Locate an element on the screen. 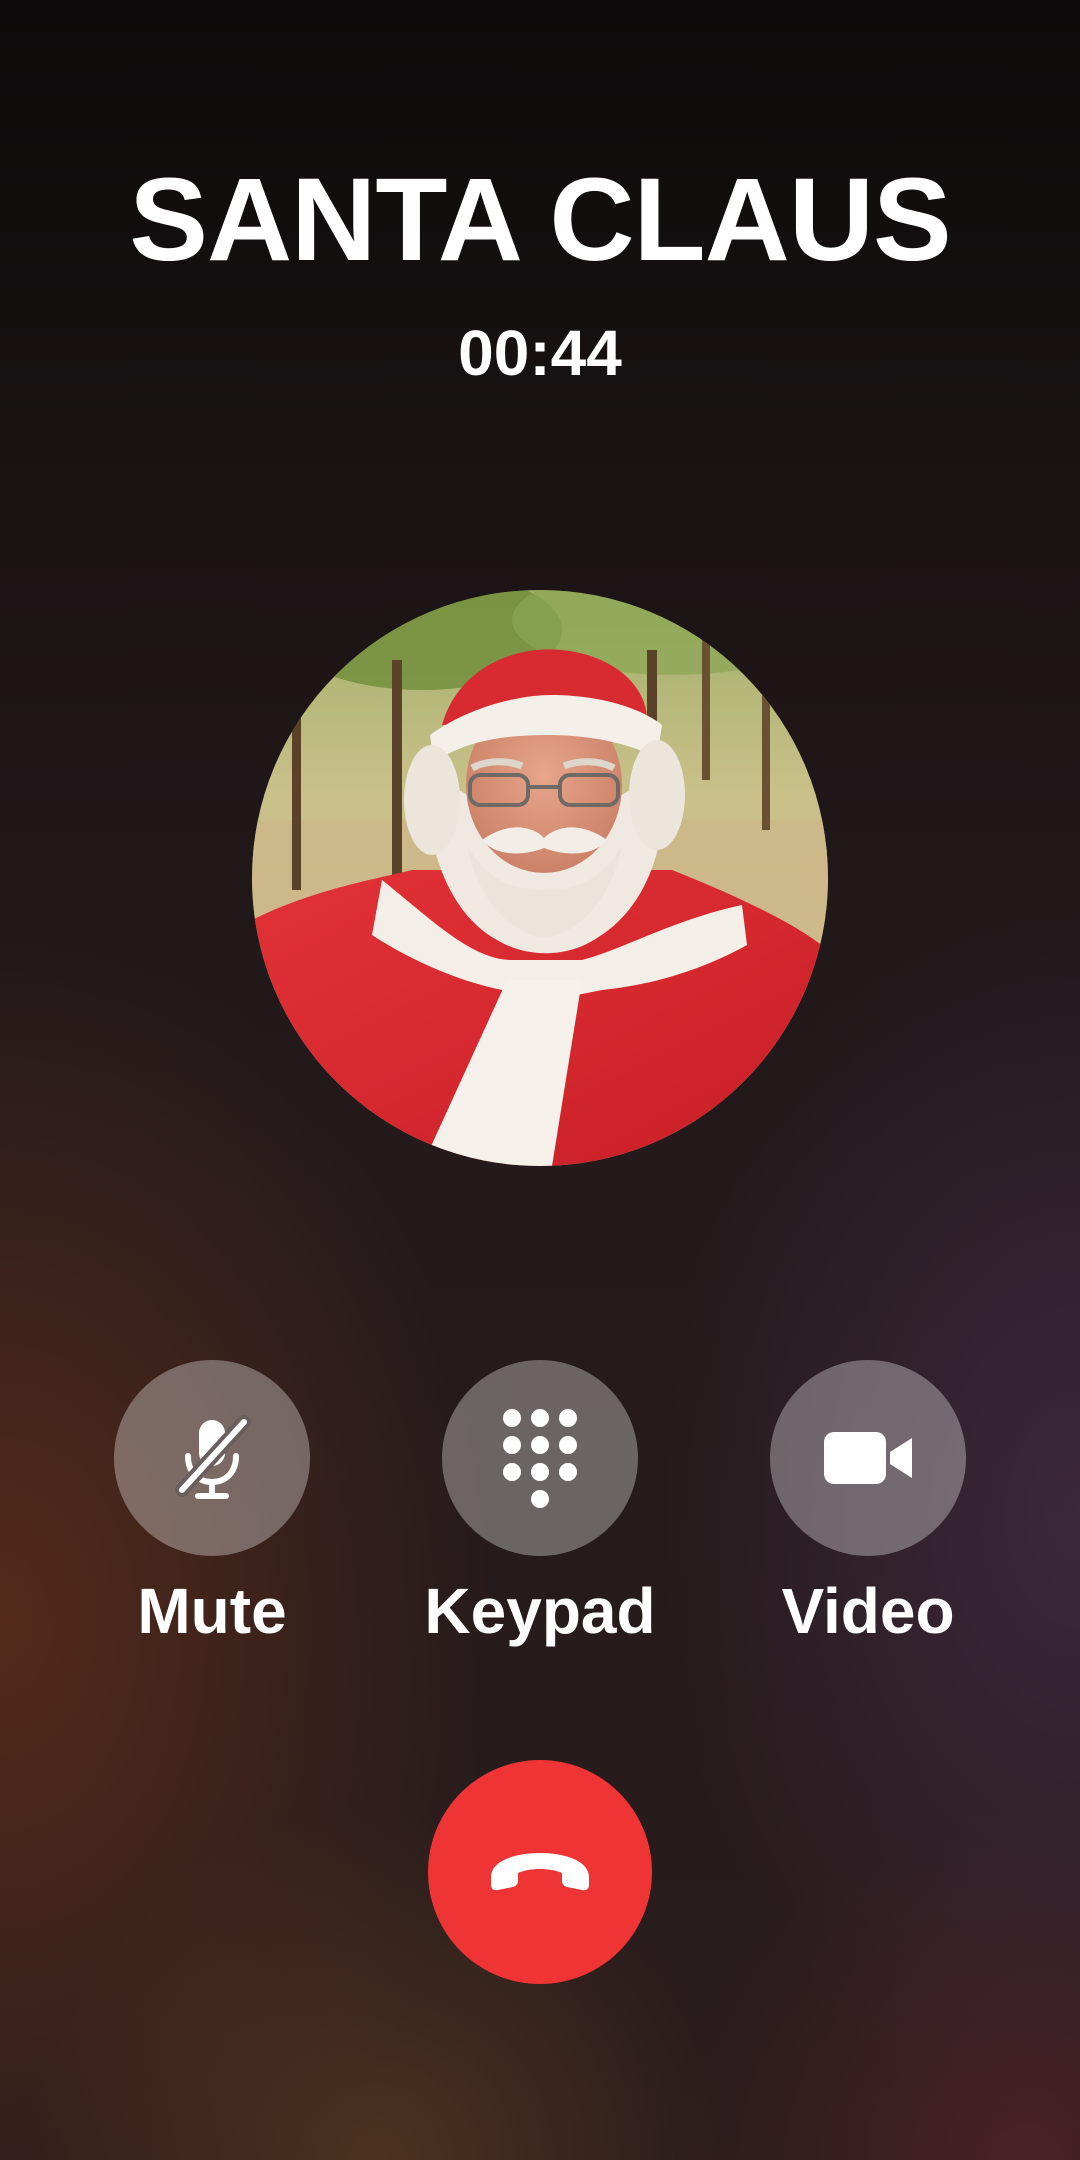 The width and height of the screenshot is (1080, 2160). keypad-icon is located at coordinates (540, 1458).